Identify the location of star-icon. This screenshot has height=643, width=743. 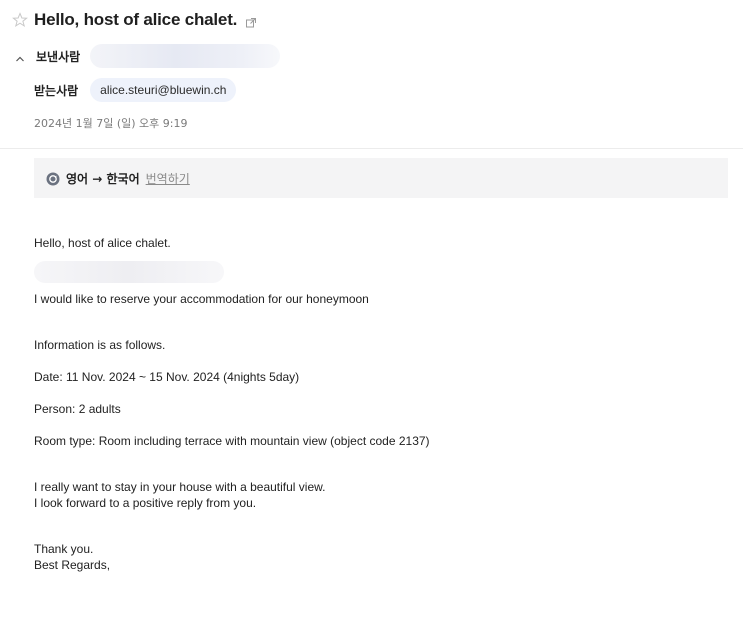
(20, 20).